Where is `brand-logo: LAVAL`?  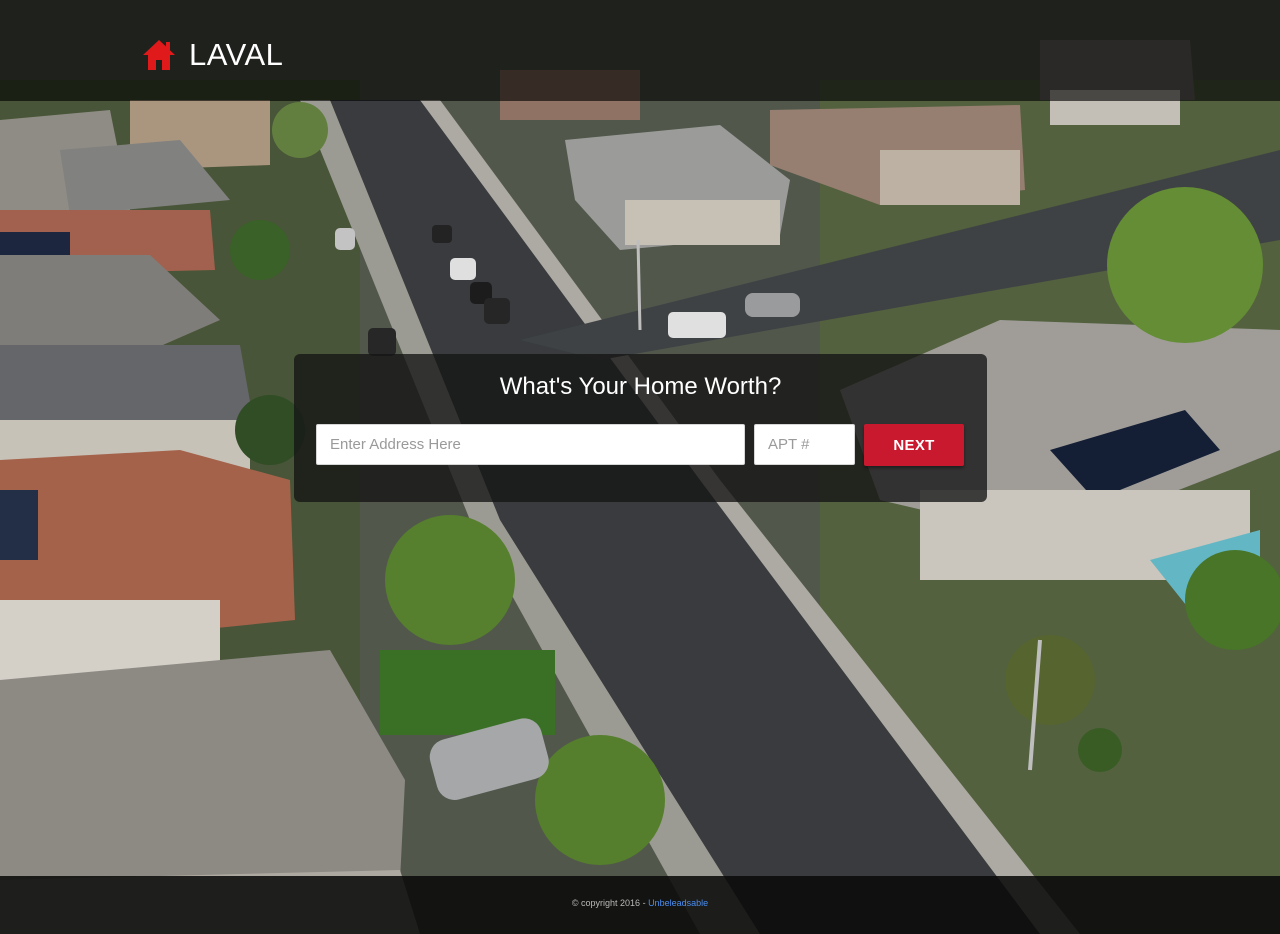 brand-logo: LAVAL is located at coordinates (212, 55).